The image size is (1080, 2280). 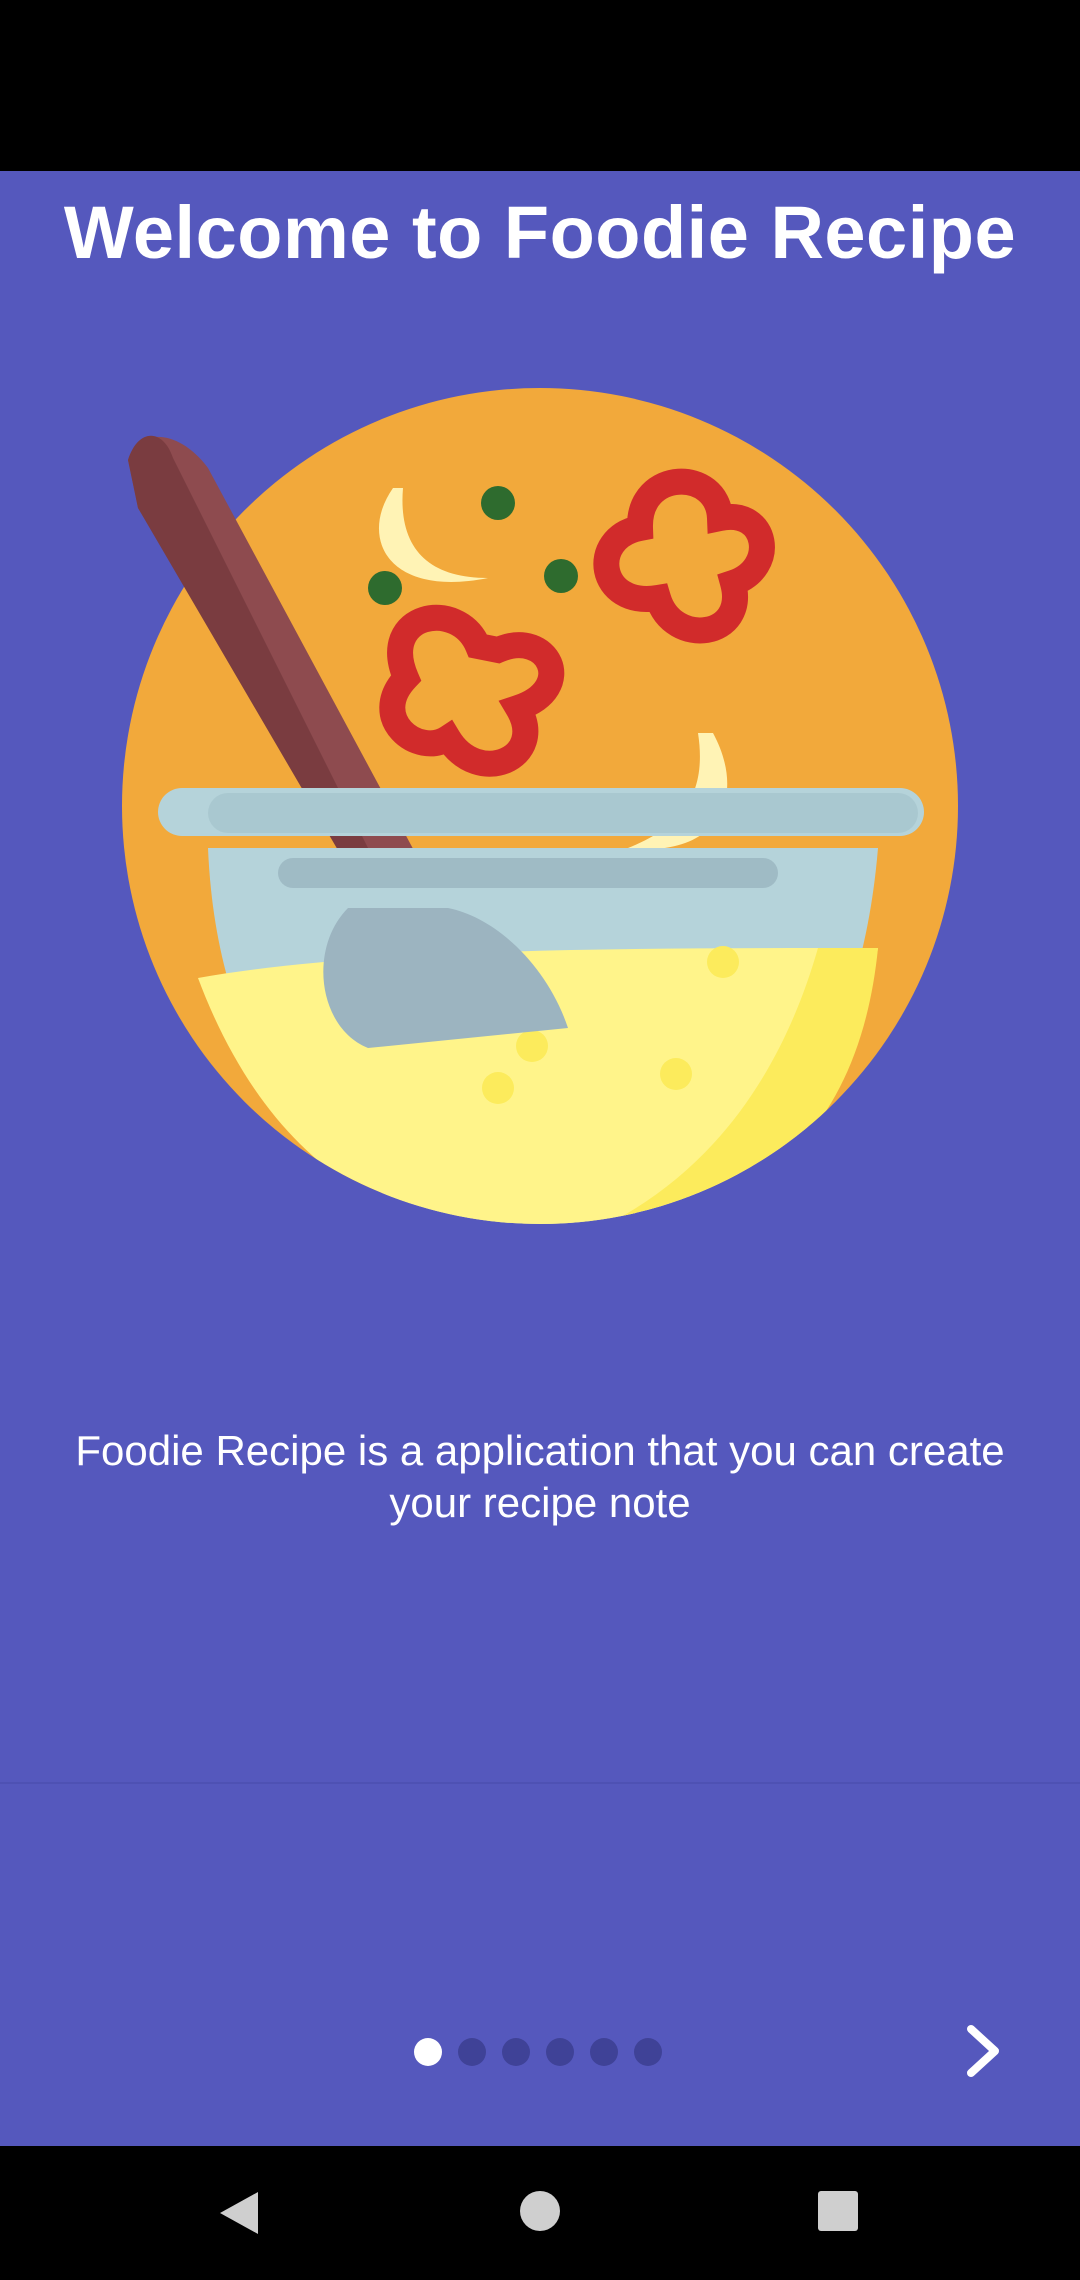 What do you see at coordinates (239, 2213) in the screenshot?
I see `back-triangle-icon` at bounding box center [239, 2213].